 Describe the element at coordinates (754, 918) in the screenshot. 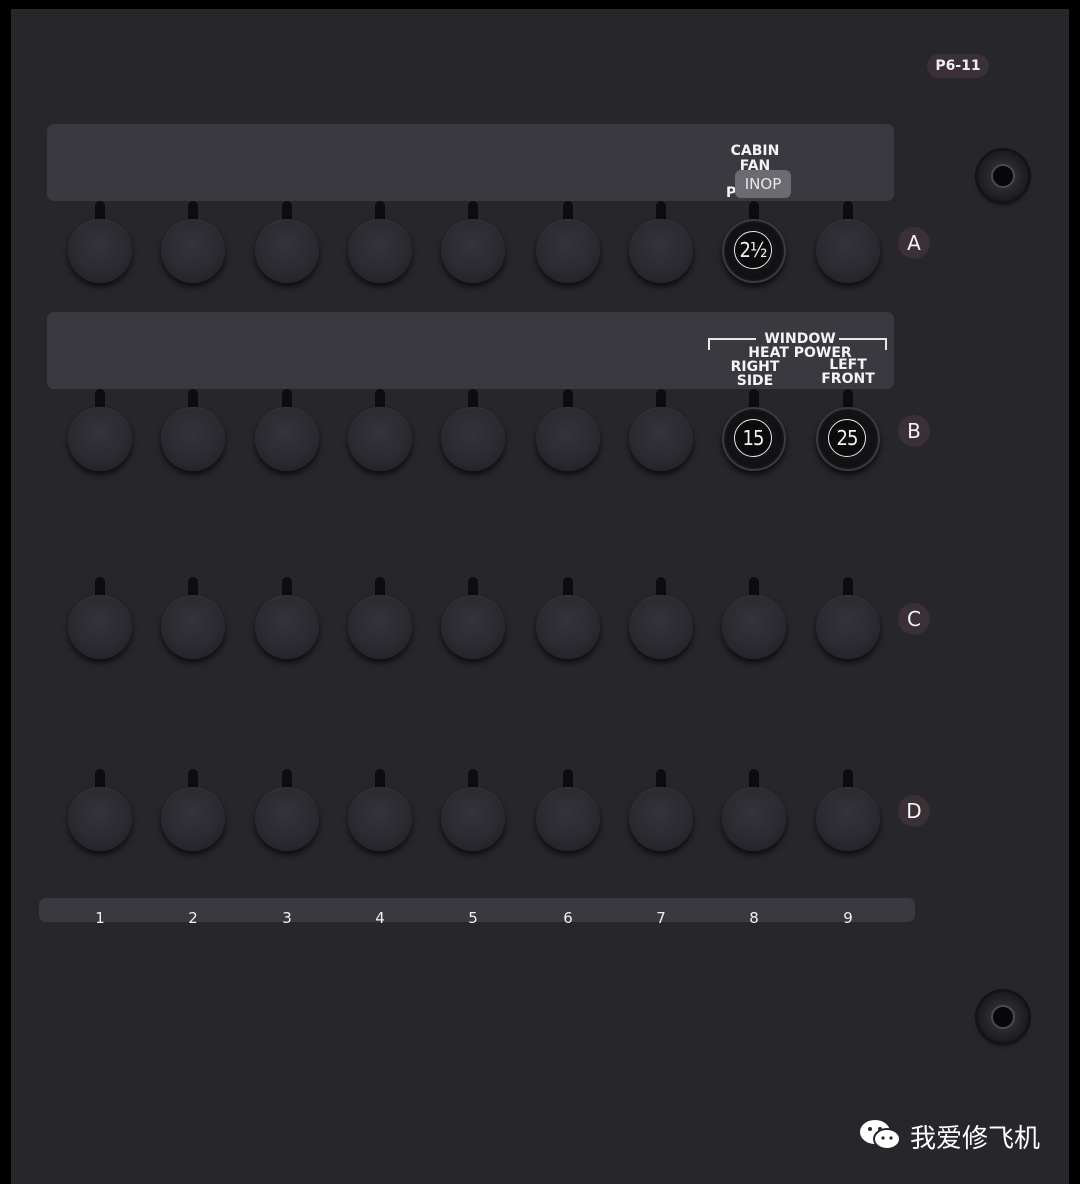

I see `column-label-8: 8` at that location.